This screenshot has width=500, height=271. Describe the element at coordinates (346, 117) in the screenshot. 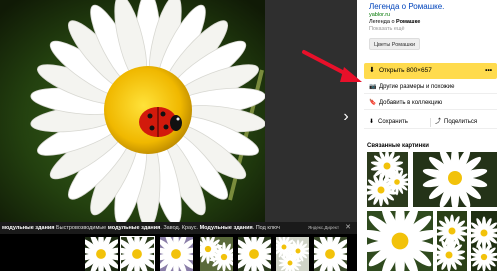

I see `chevron-right-icon: ›` at that location.